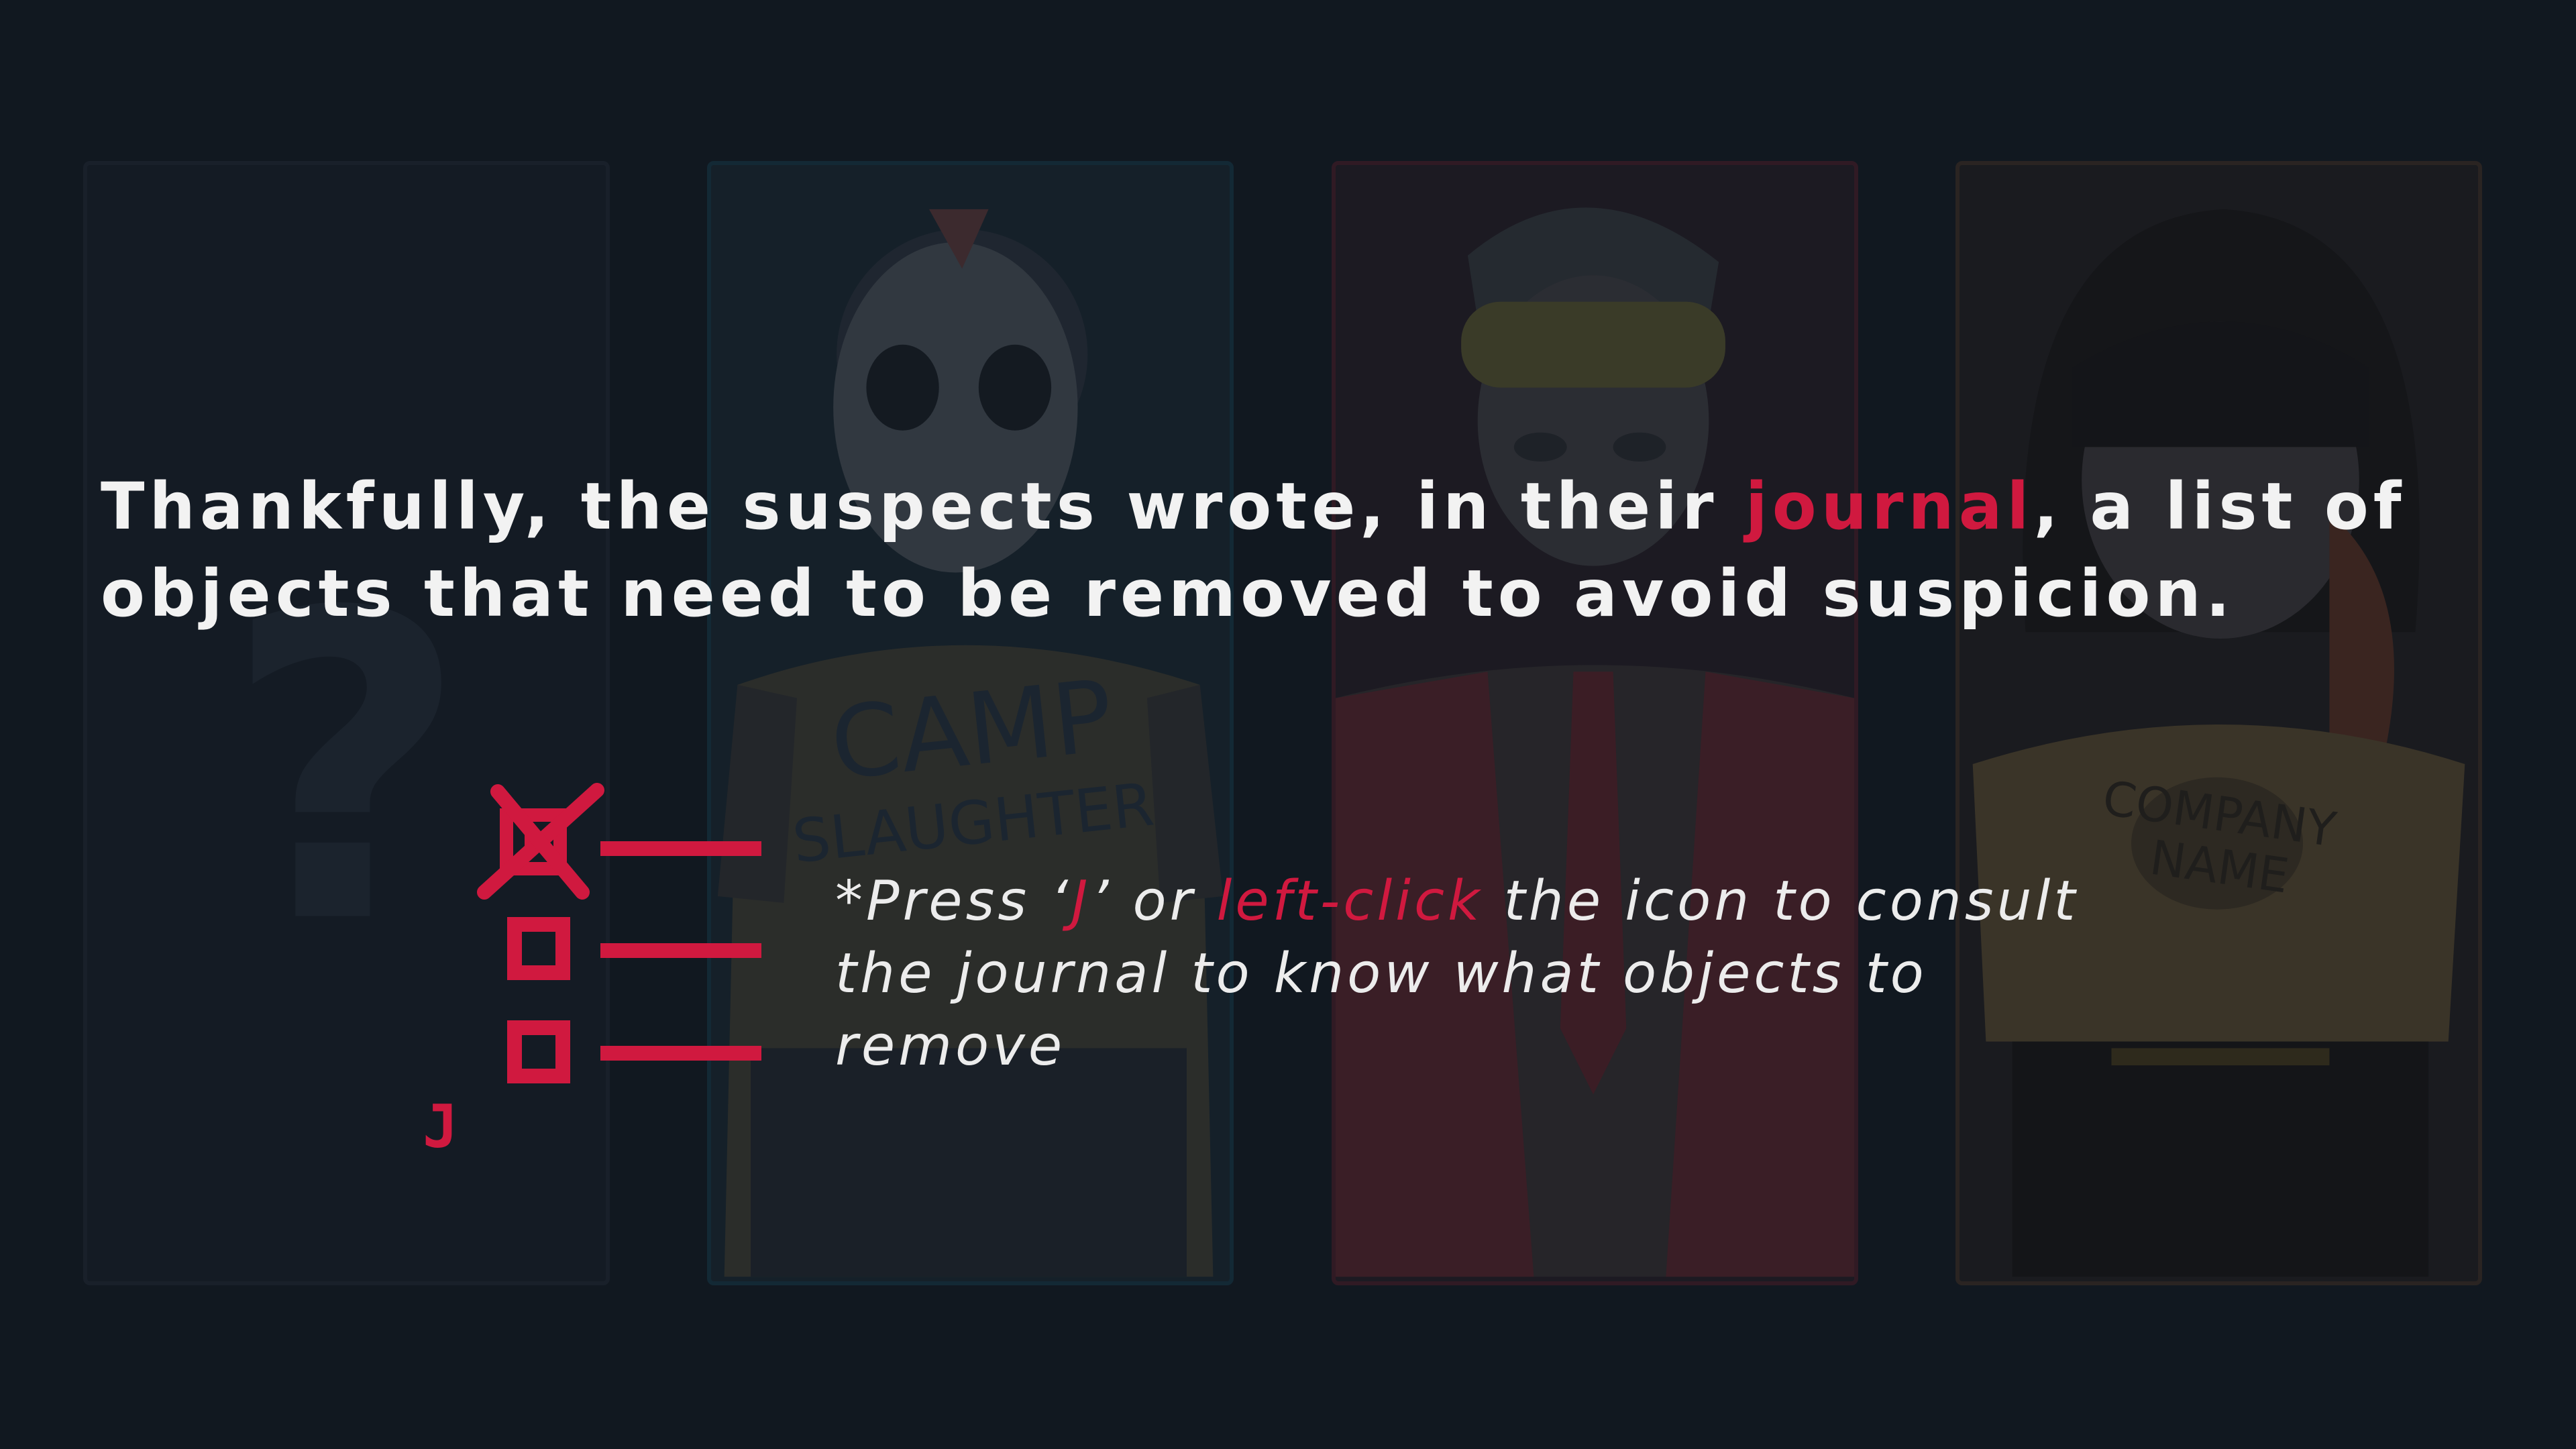  What do you see at coordinates (2218, 743) in the screenshot?
I see `hooded-suspect-portrait: COMPANY NAME` at bounding box center [2218, 743].